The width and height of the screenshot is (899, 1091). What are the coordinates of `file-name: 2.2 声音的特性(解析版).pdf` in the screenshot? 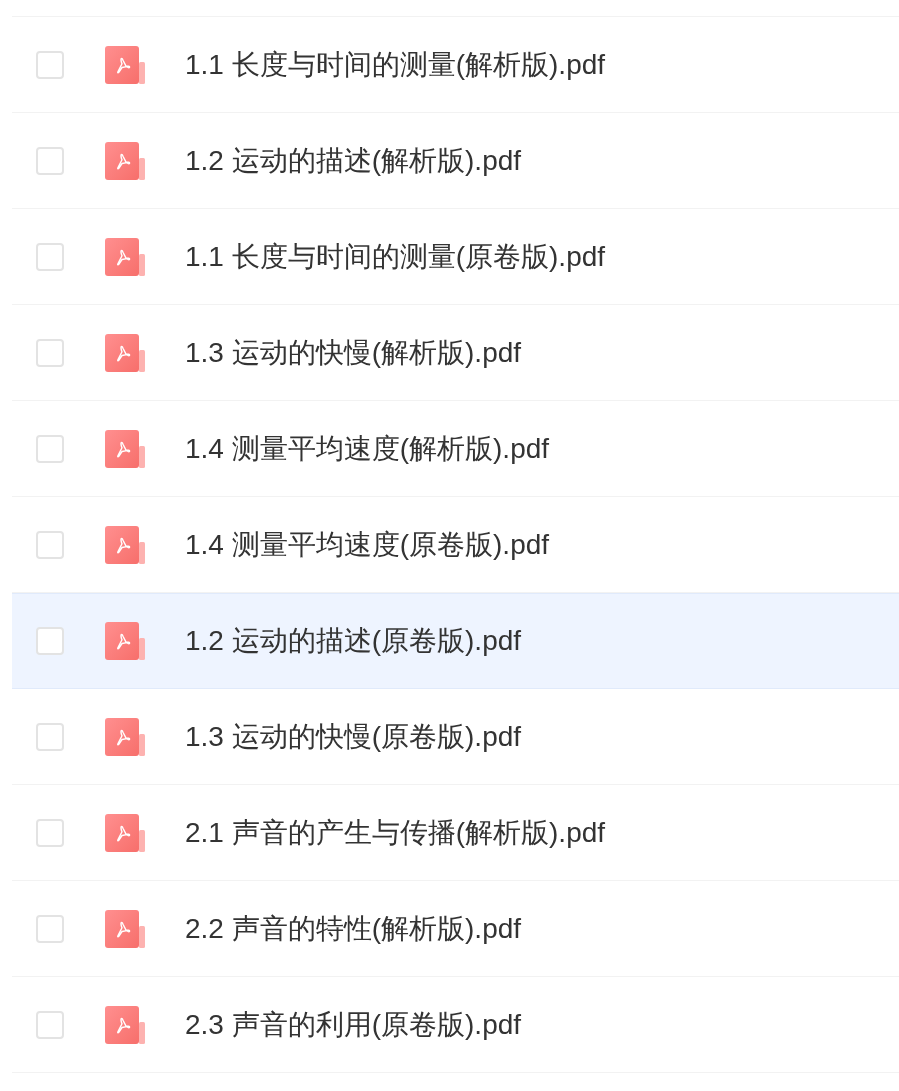 It's located at (353, 928).